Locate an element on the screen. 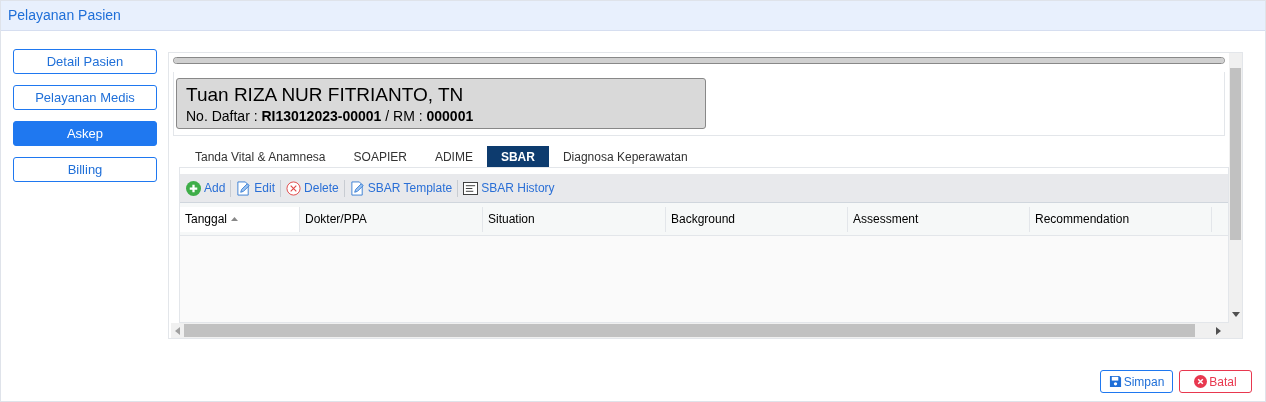 This screenshot has height=402, width=1266. toolbar-button: Delete is located at coordinates (312, 188).